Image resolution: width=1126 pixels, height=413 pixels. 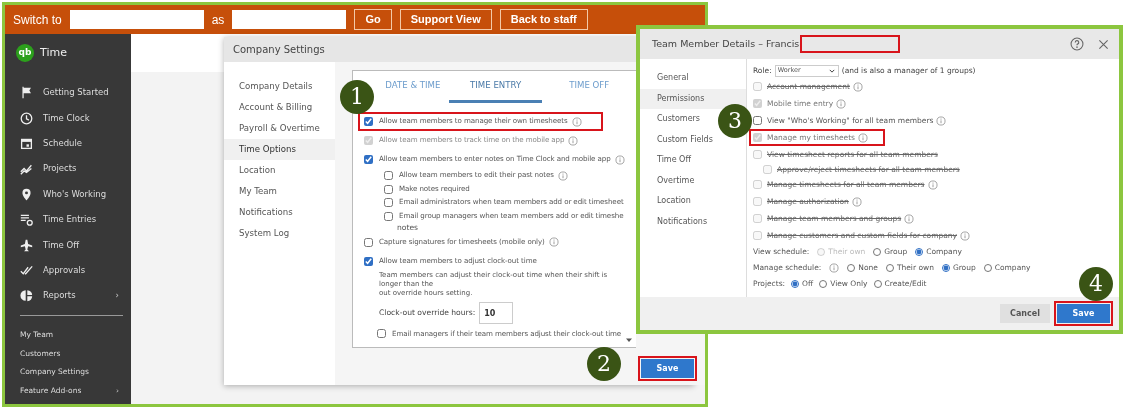 I want to click on sidebar-label: Projects, so click(x=60, y=169).